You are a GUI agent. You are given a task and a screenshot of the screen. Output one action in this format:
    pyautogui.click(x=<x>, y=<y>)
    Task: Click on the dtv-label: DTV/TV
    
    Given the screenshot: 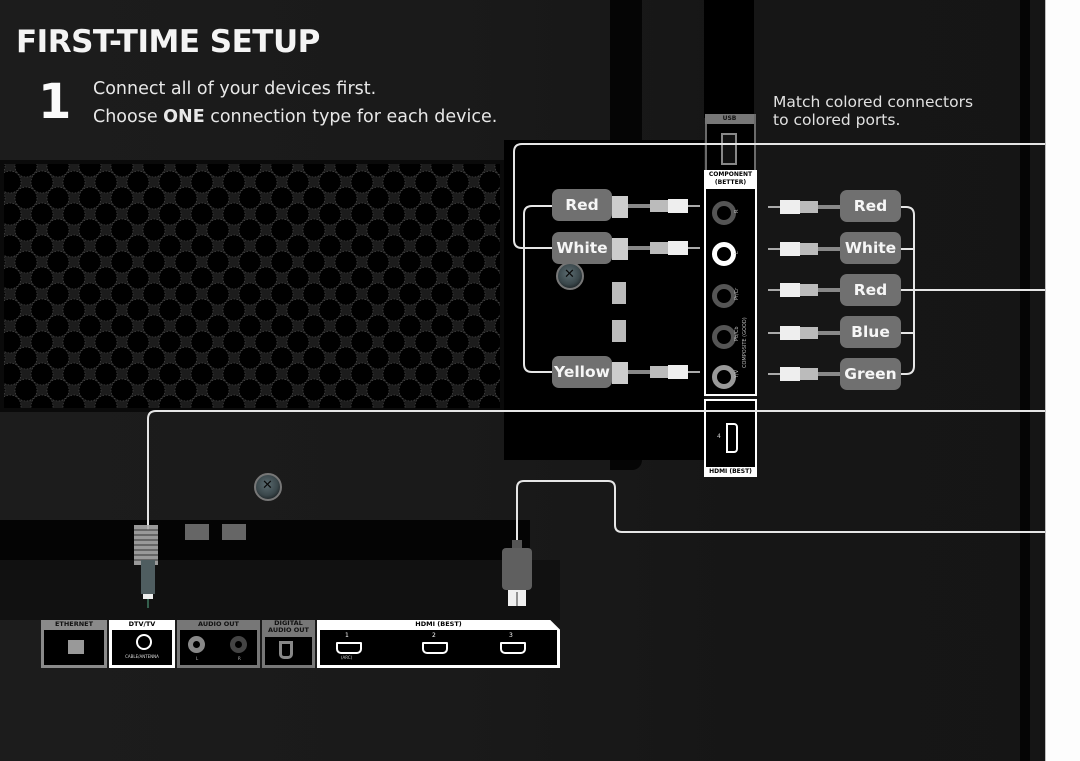 What is the action you would take?
    pyautogui.click(x=142, y=624)
    